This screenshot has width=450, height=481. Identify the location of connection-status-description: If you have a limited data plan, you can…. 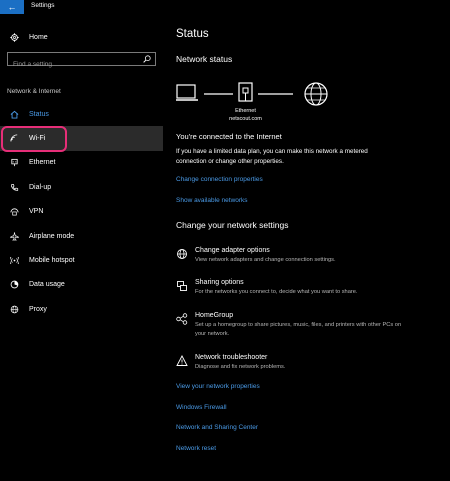
(272, 156).